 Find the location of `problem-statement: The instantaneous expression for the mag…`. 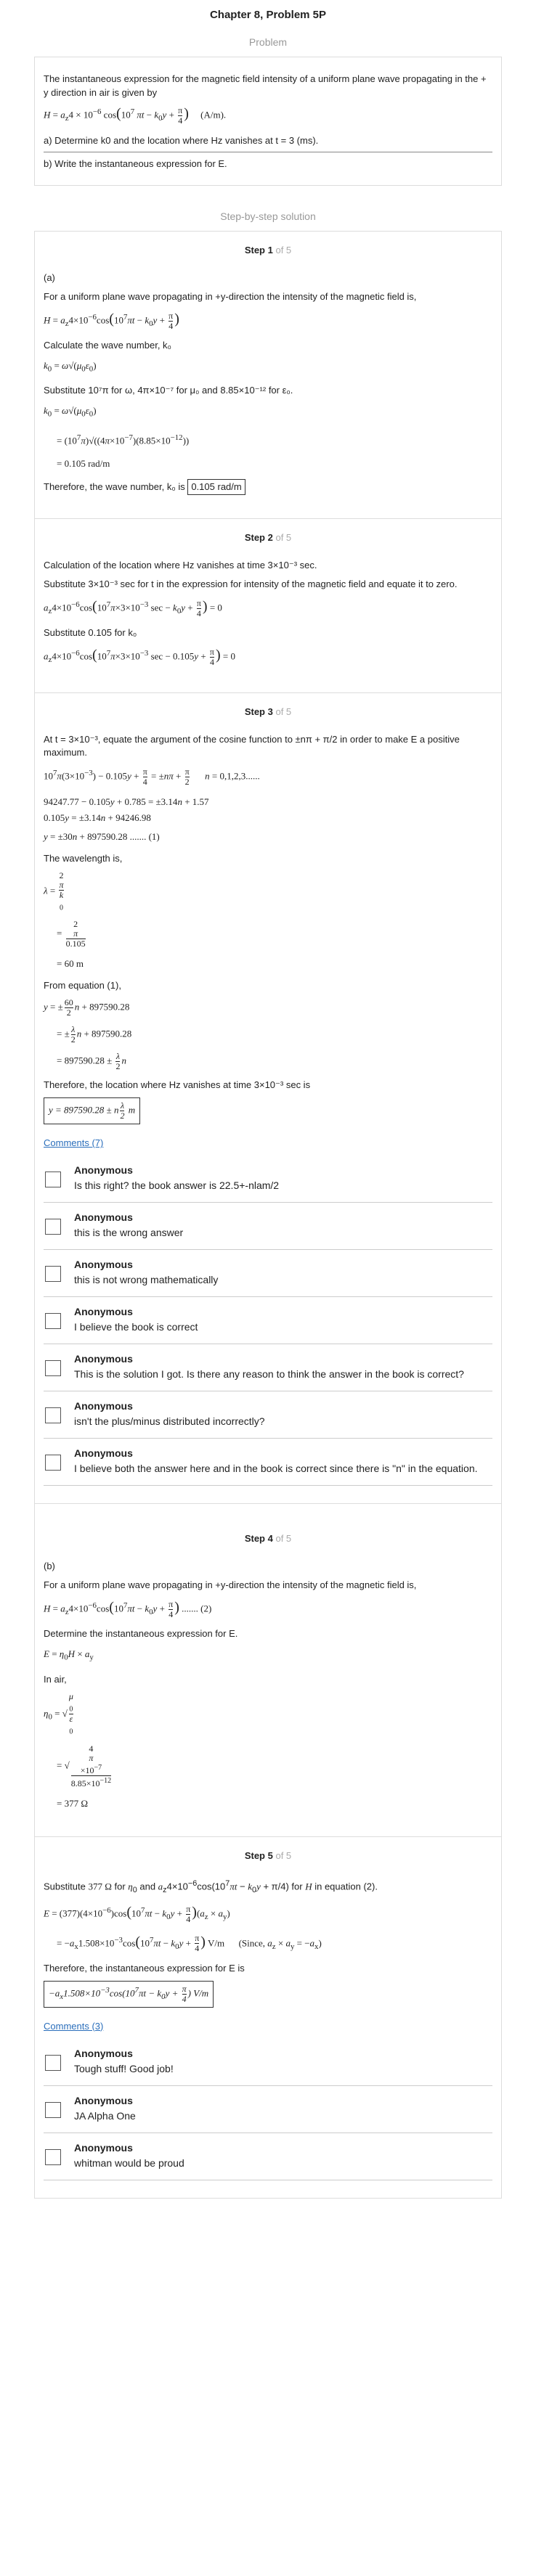

problem-statement: The instantaneous expression for the mag… is located at coordinates (265, 86).